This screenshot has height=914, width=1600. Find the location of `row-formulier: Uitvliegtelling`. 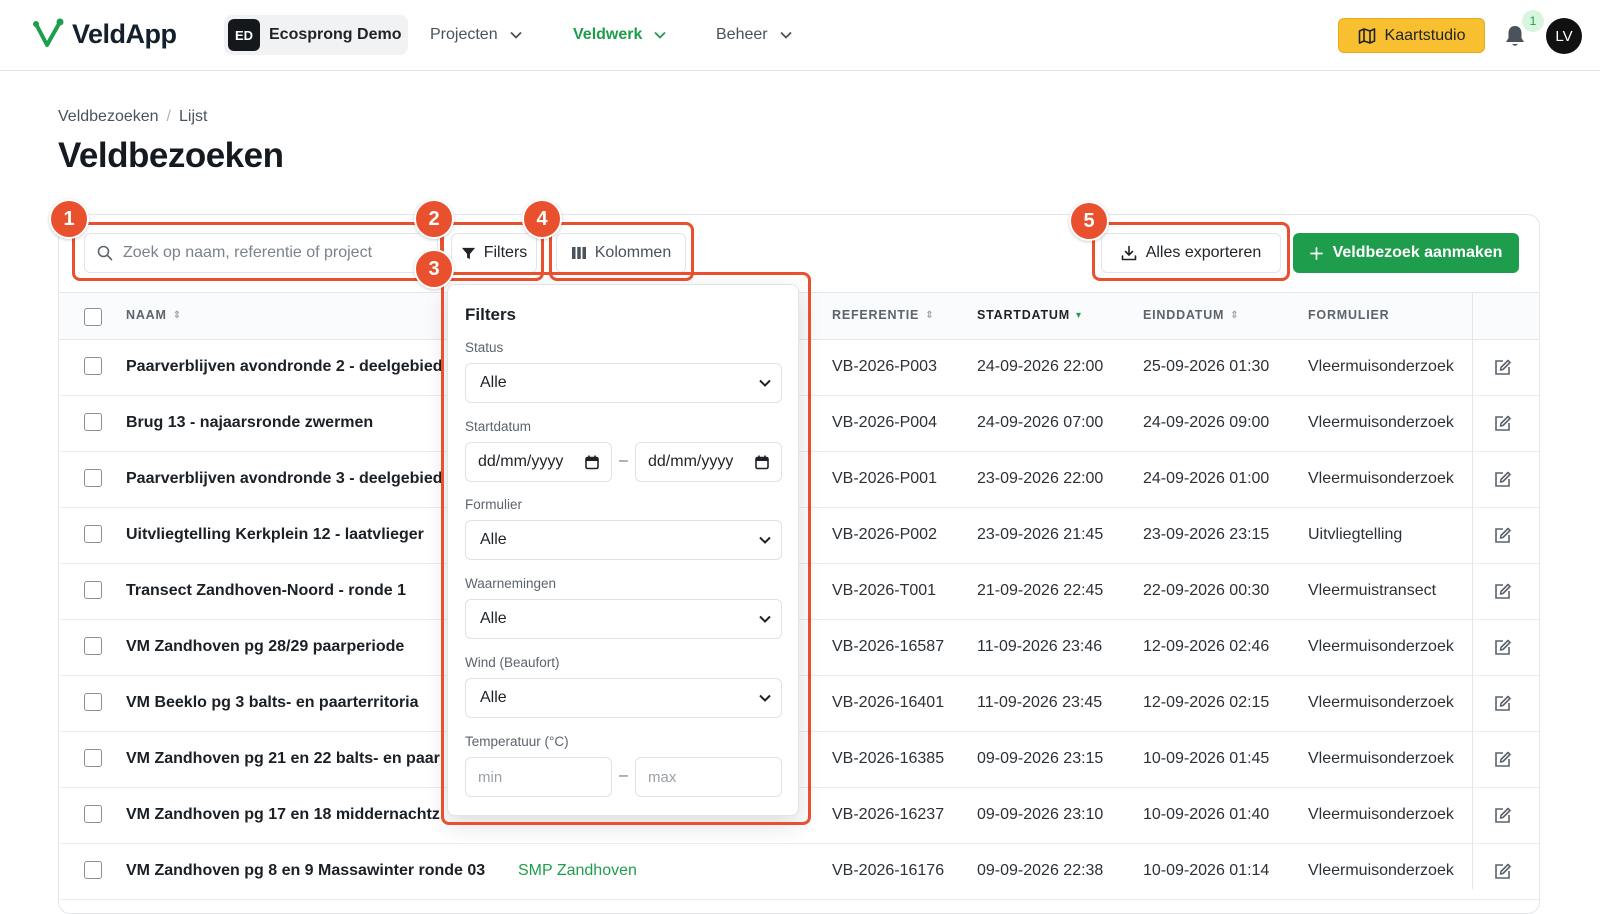

row-formulier: Uitvliegtelling is located at coordinates (1355, 534).